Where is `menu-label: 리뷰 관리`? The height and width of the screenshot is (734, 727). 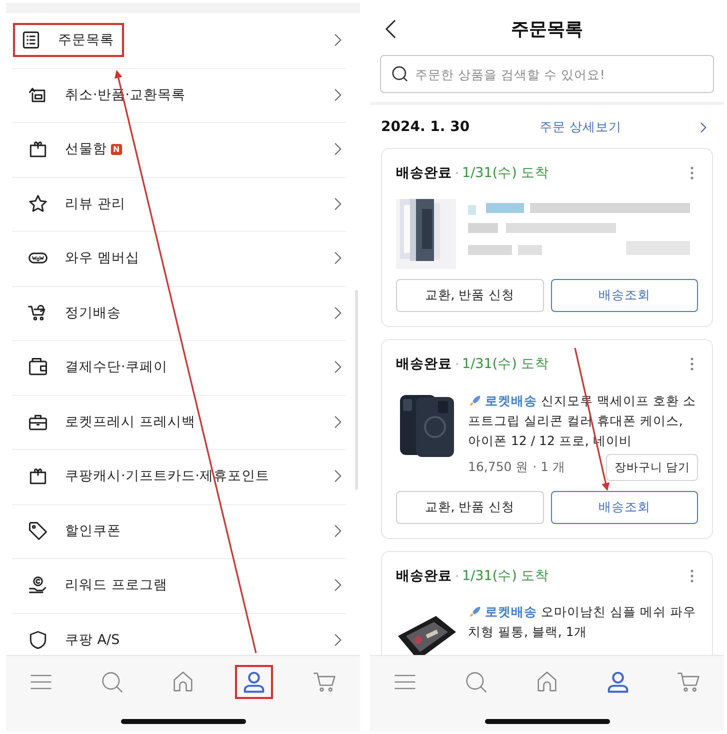 menu-label: 리뷰 관리 is located at coordinates (95, 204).